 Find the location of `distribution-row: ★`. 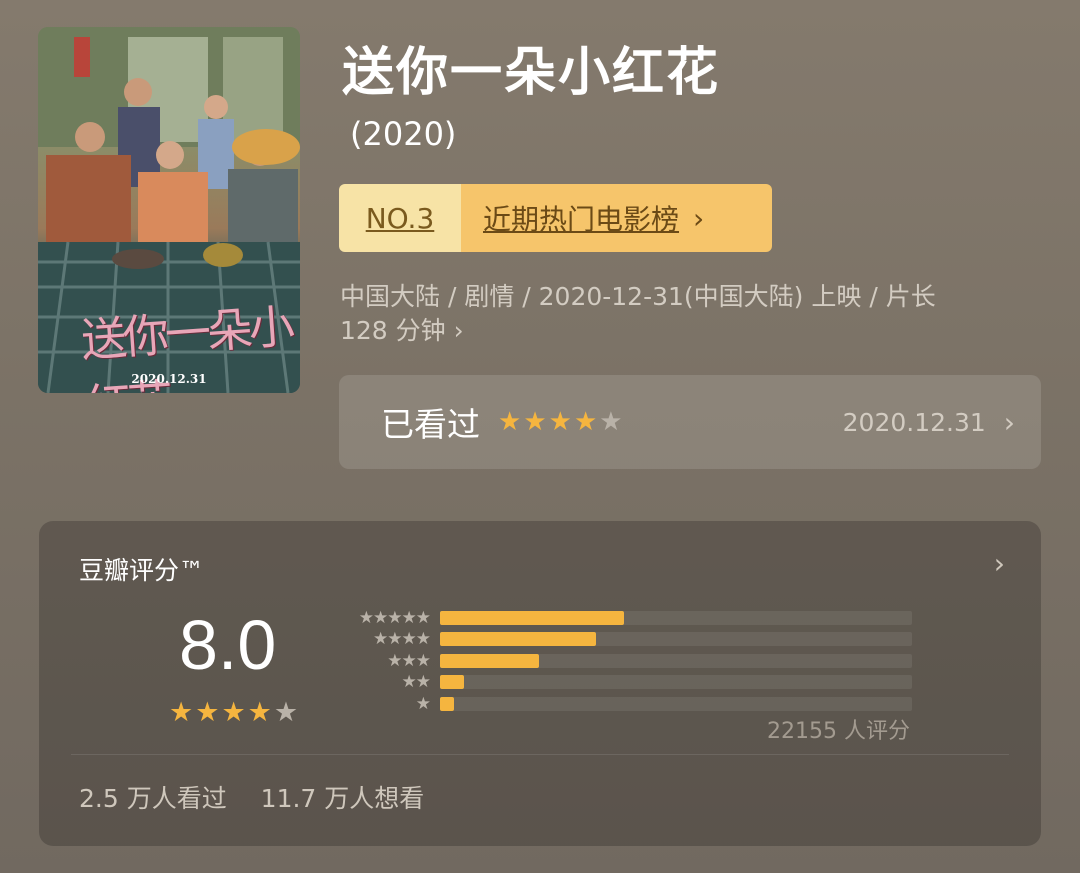

distribution-row: ★ is located at coordinates (623, 704).